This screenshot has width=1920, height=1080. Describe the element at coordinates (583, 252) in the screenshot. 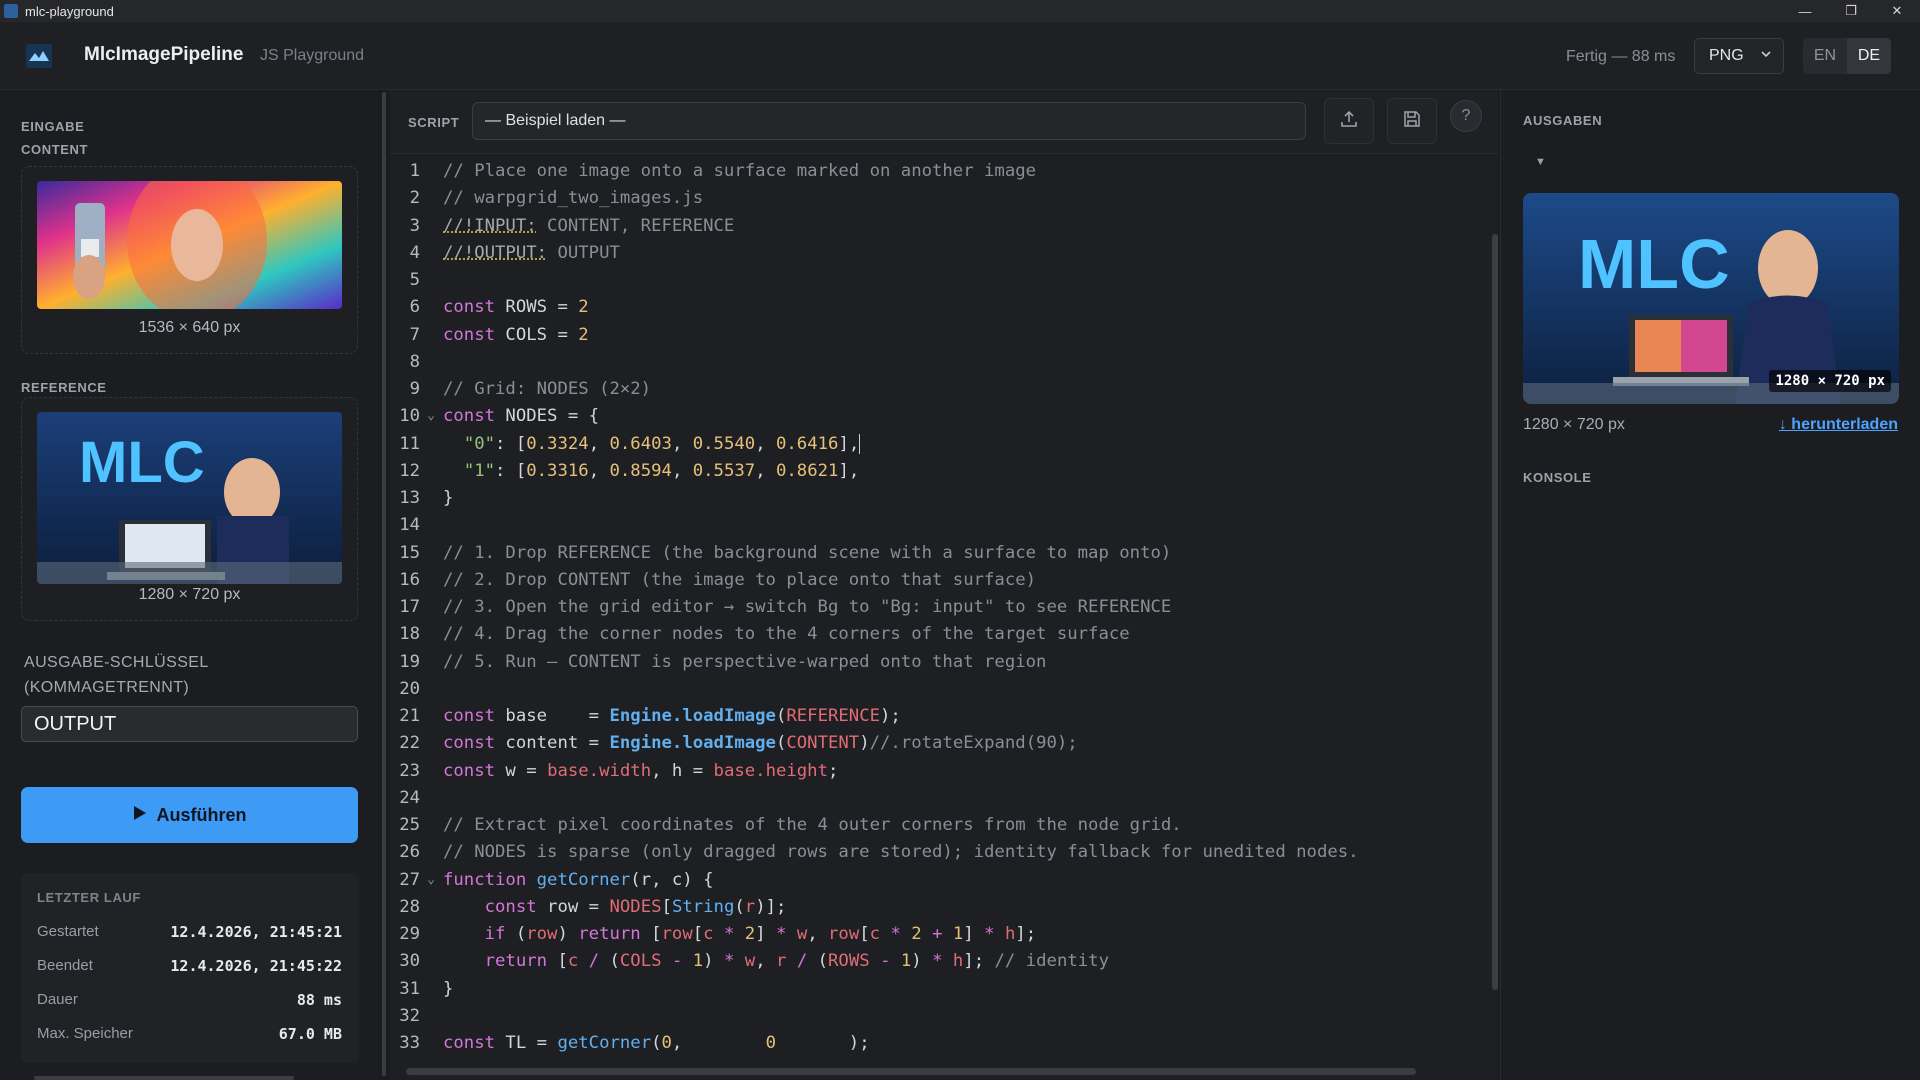

I see `code-comment: OUTPUT` at that location.